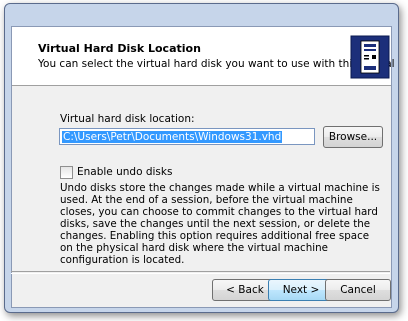 This screenshot has width=408, height=321. What do you see at coordinates (127, 119) in the screenshot?
I see `location-label: Virtual hard disk location:` at bounding box center [127, 119].